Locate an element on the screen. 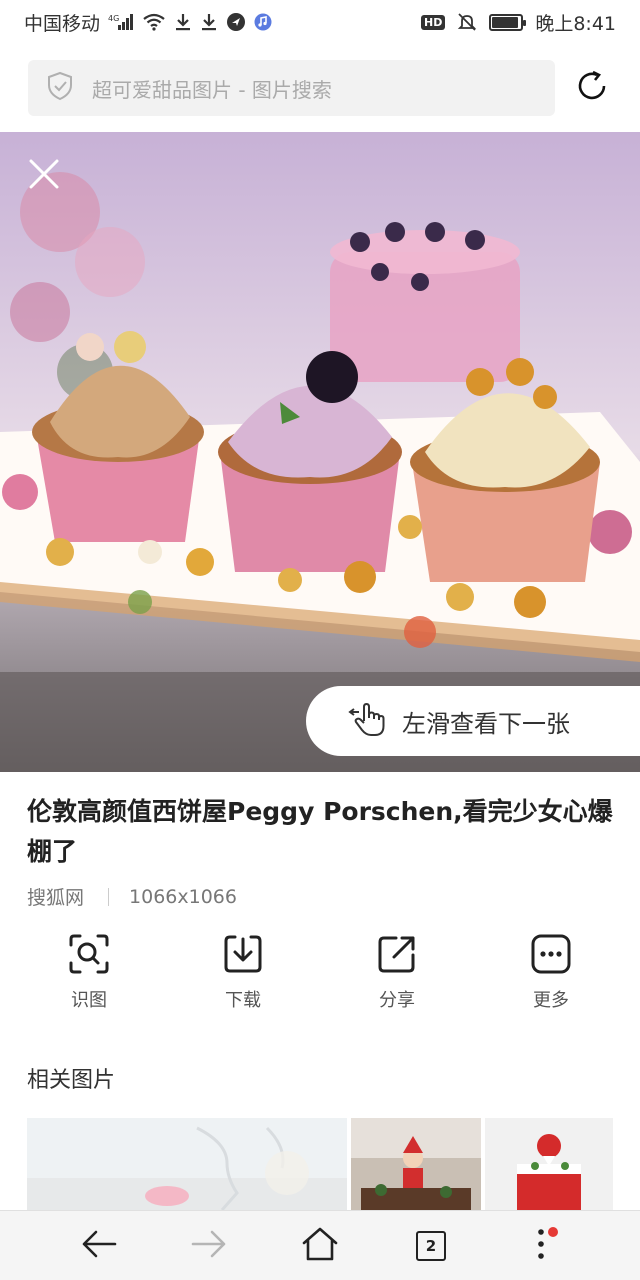 Image resolution: width=640 pixels, height=1280 pixels. clock: 晚上8:41 is located at coordinates (575, 23).